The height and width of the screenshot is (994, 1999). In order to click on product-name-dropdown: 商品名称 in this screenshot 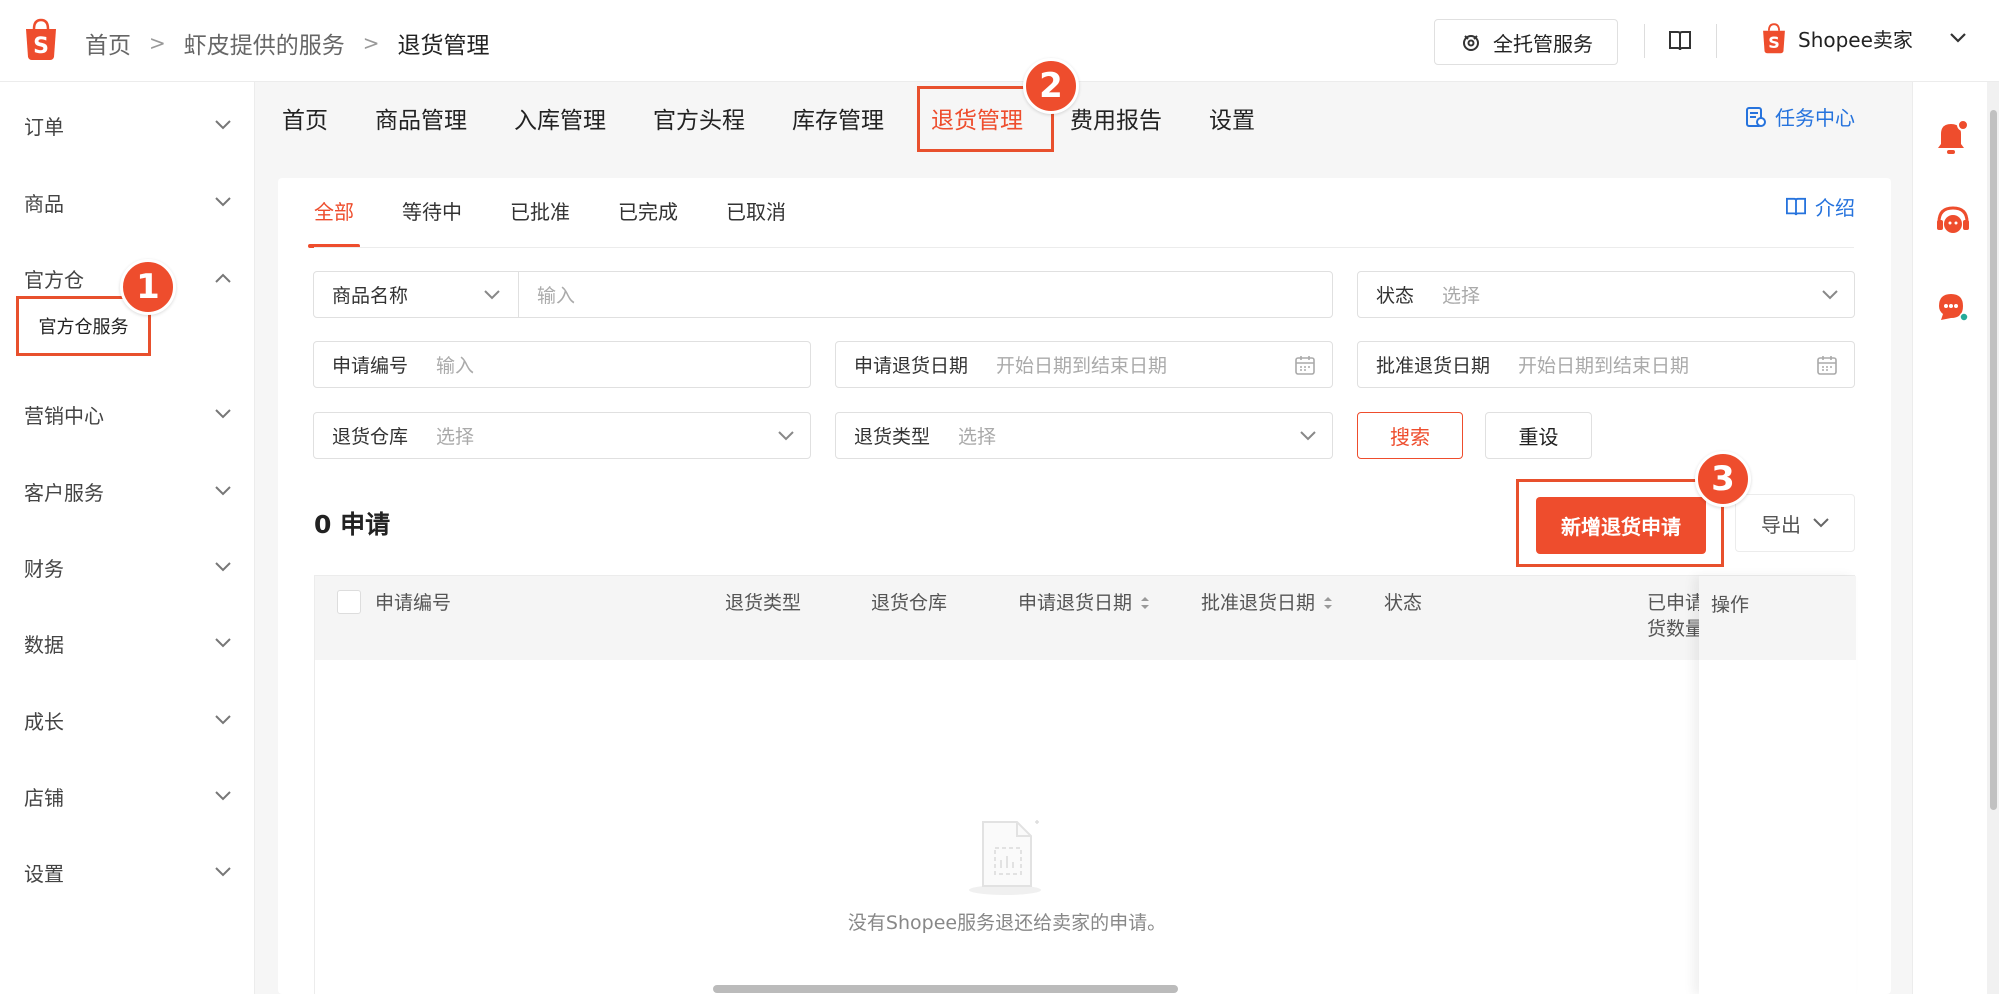, I will do `click(361, 294)`.